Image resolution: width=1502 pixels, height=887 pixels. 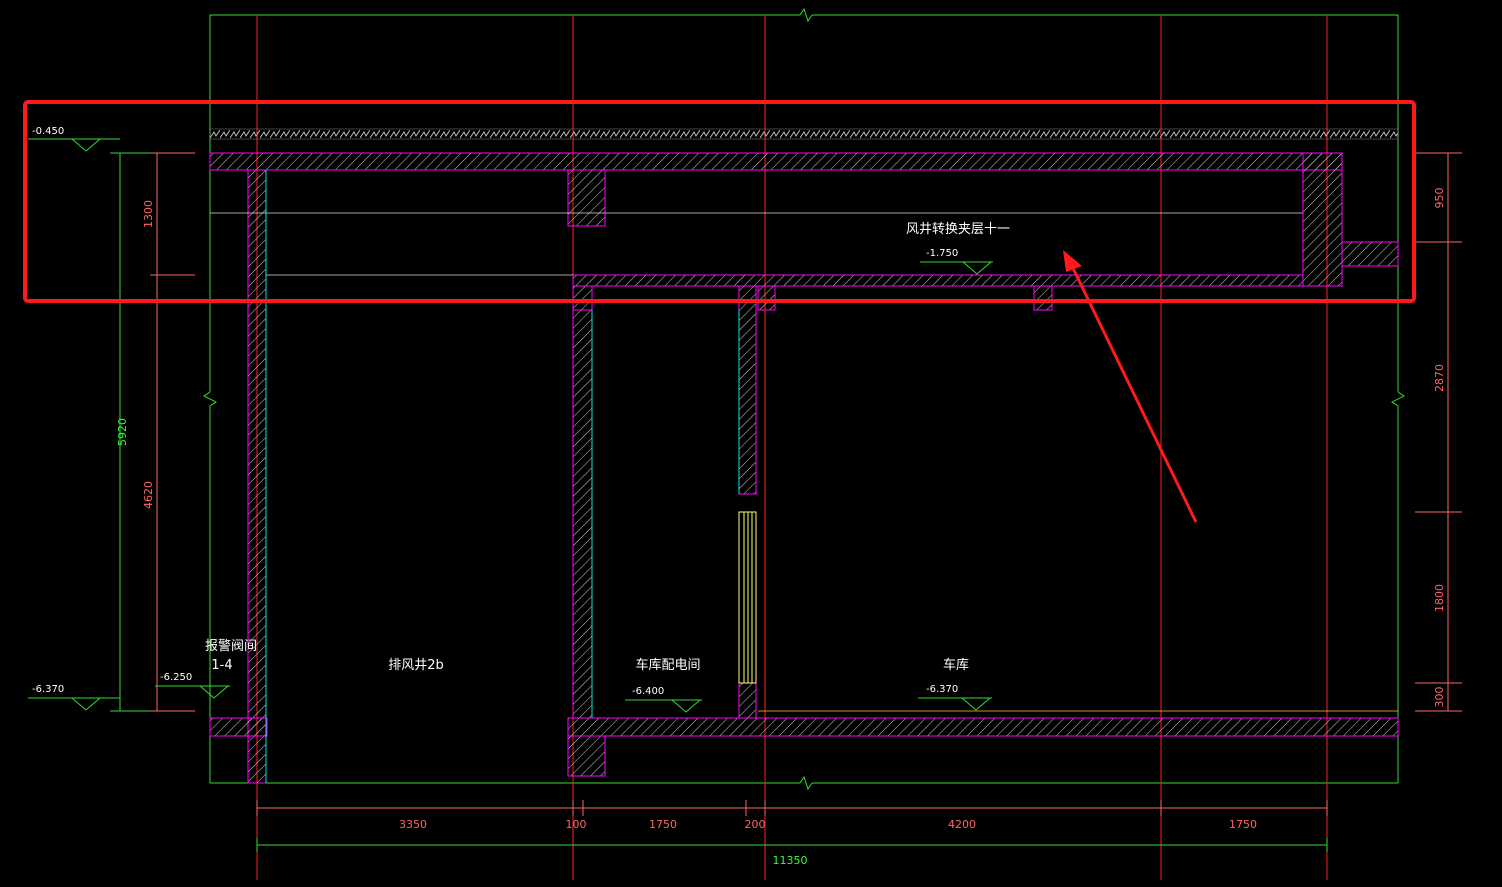 I want to click on dim-bottom-6: 1750, so click(x=1243, y=824).